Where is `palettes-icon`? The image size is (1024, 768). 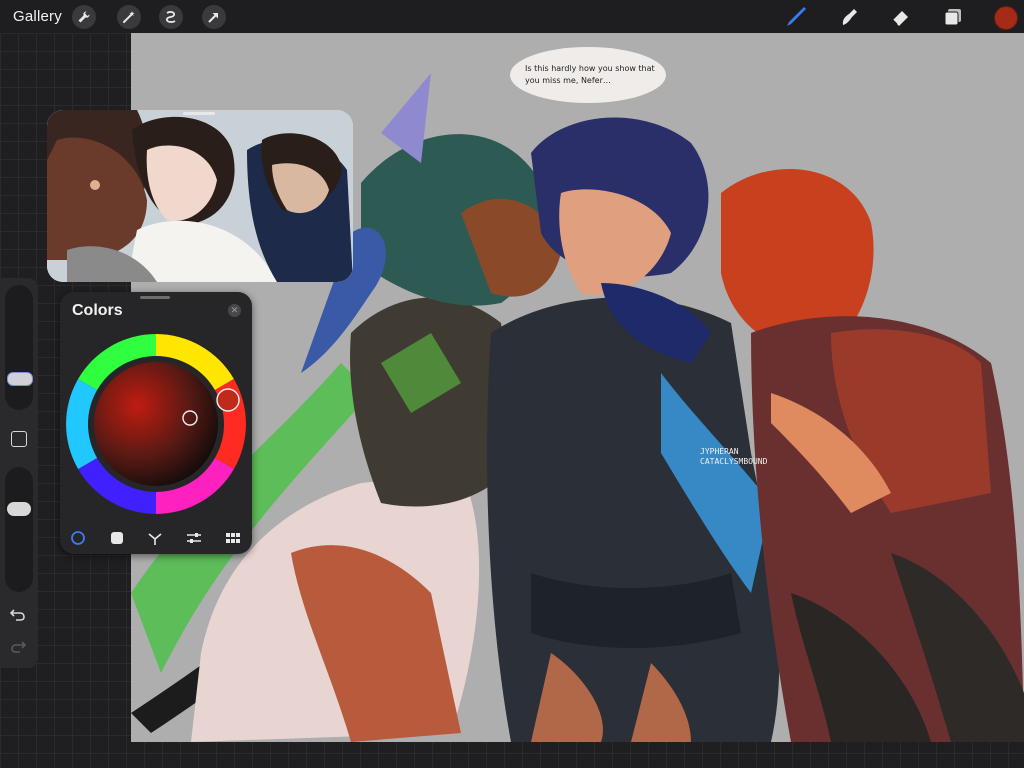
palettes-icon is located at coordinates (233, 538).